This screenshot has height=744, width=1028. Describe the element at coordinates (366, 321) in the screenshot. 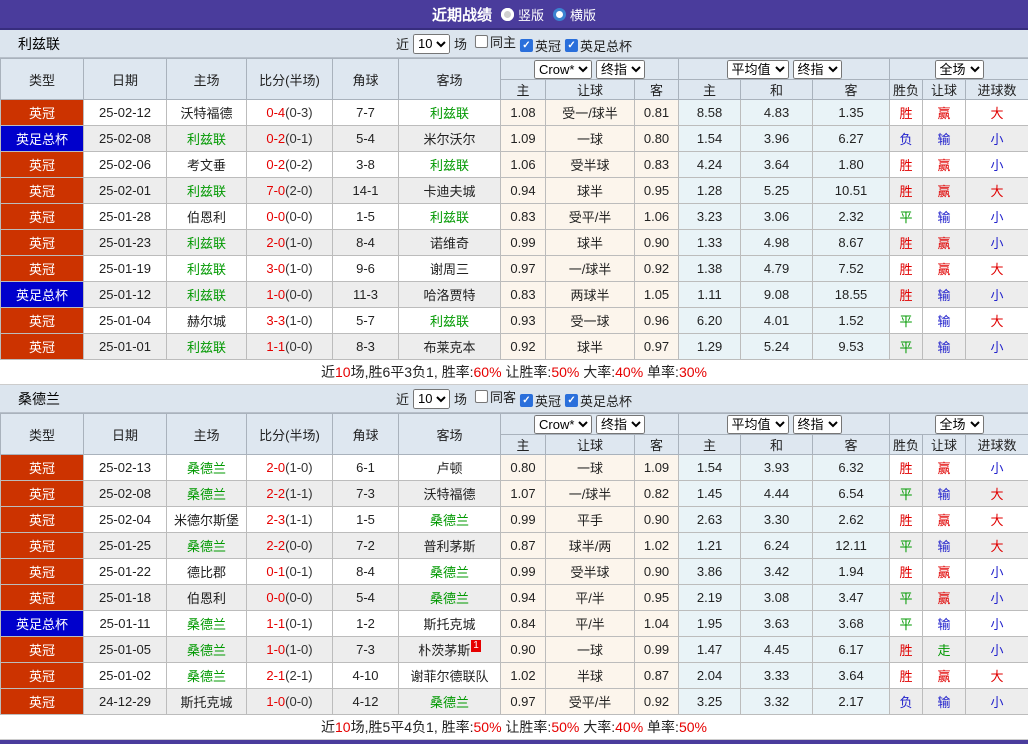

I see `corner-count: 5-7` at that location.